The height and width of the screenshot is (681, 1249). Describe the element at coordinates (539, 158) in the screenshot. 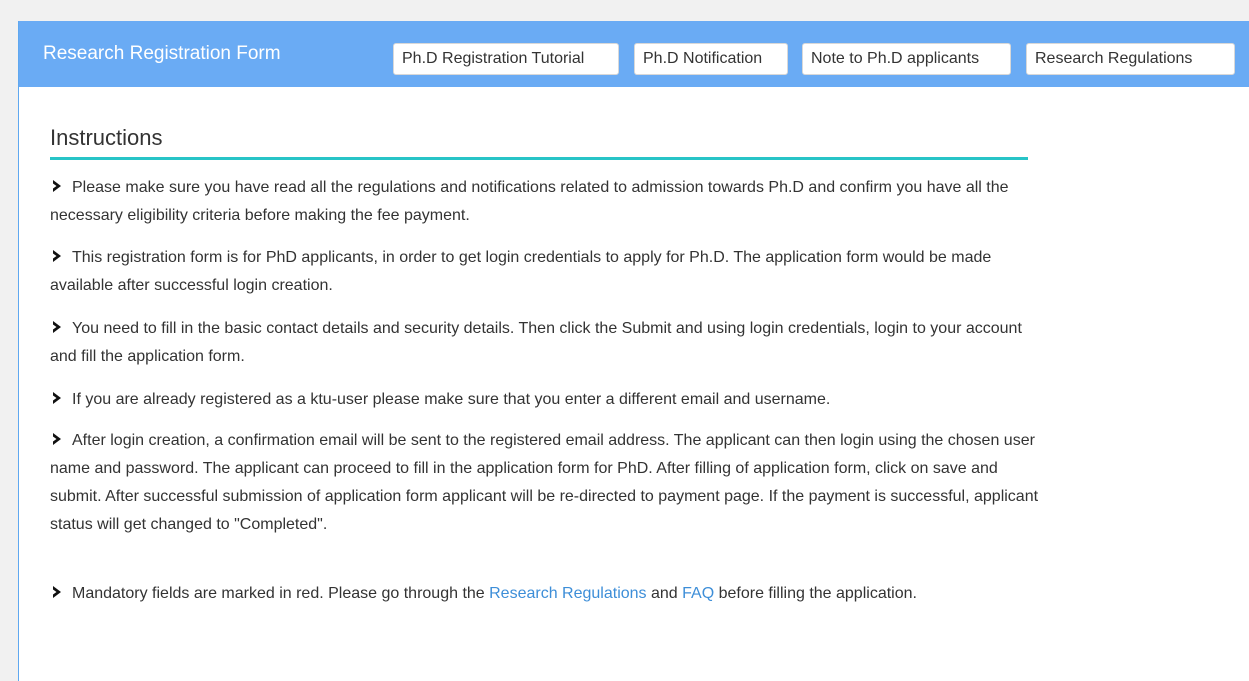

I see `heading-divider` at that location.